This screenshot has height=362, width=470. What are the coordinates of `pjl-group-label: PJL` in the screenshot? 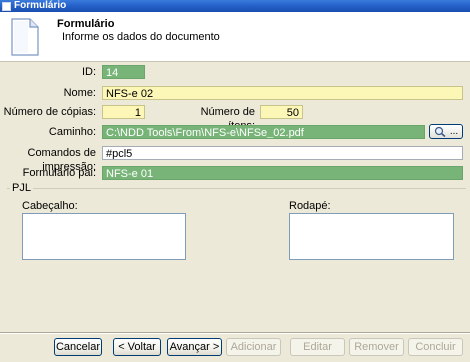 It's located at (21, 188).